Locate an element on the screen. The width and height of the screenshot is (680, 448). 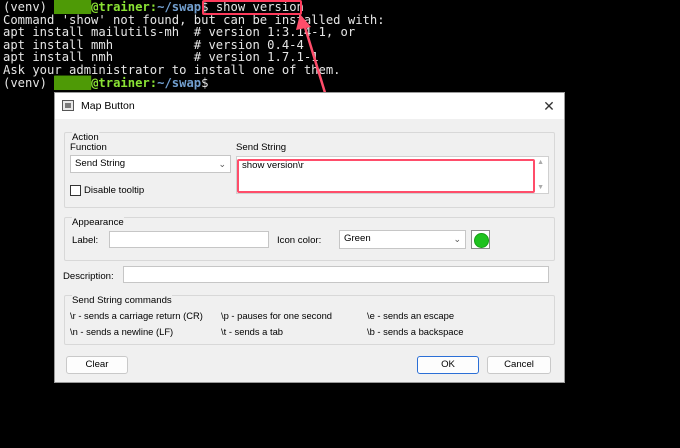
command-help-text: \b - sends a backspace is located at coordinates (415, 331).